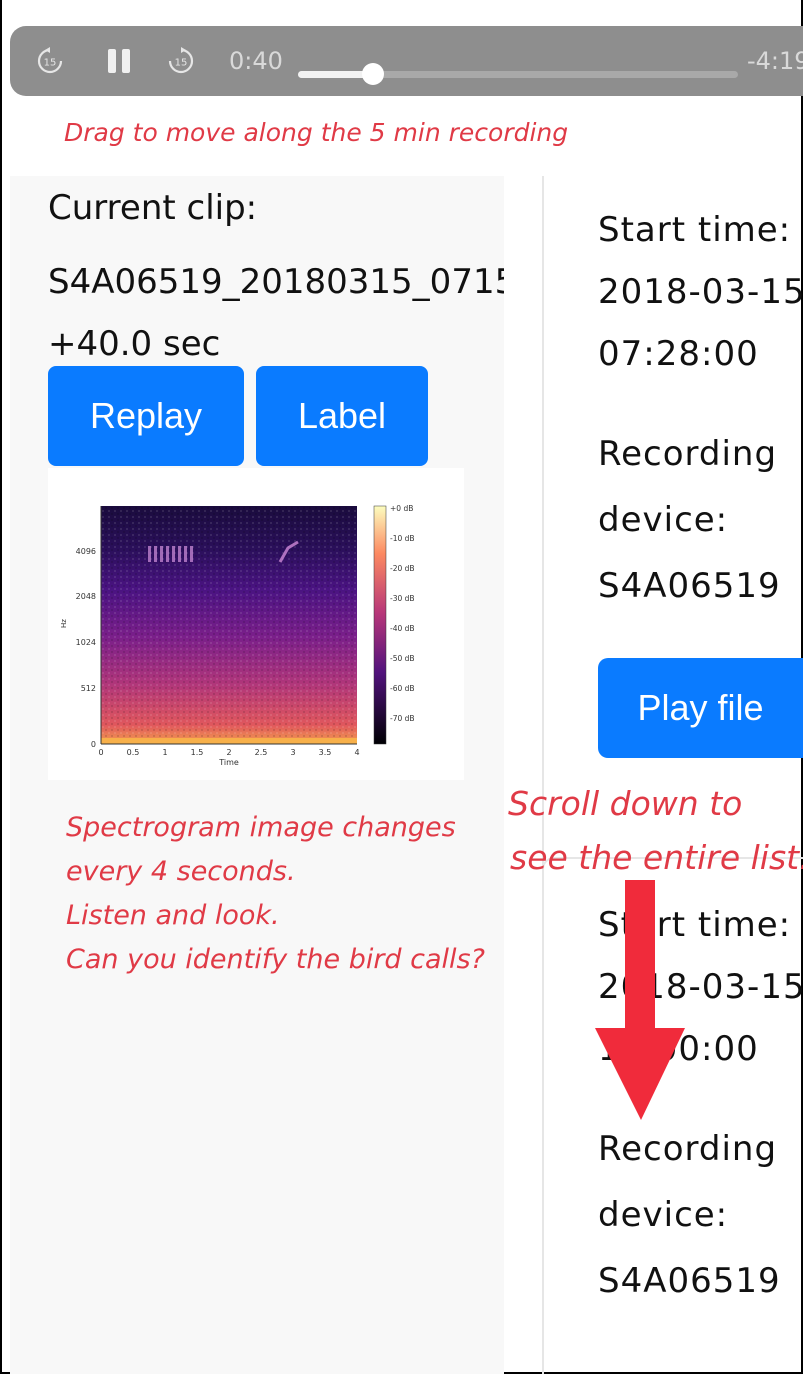 The height and width of the screenshot is (1374, 803). What do you see at coordinates (380, 625) in the screenshot?
I see `colorbar` at bounding box center [380, 625].